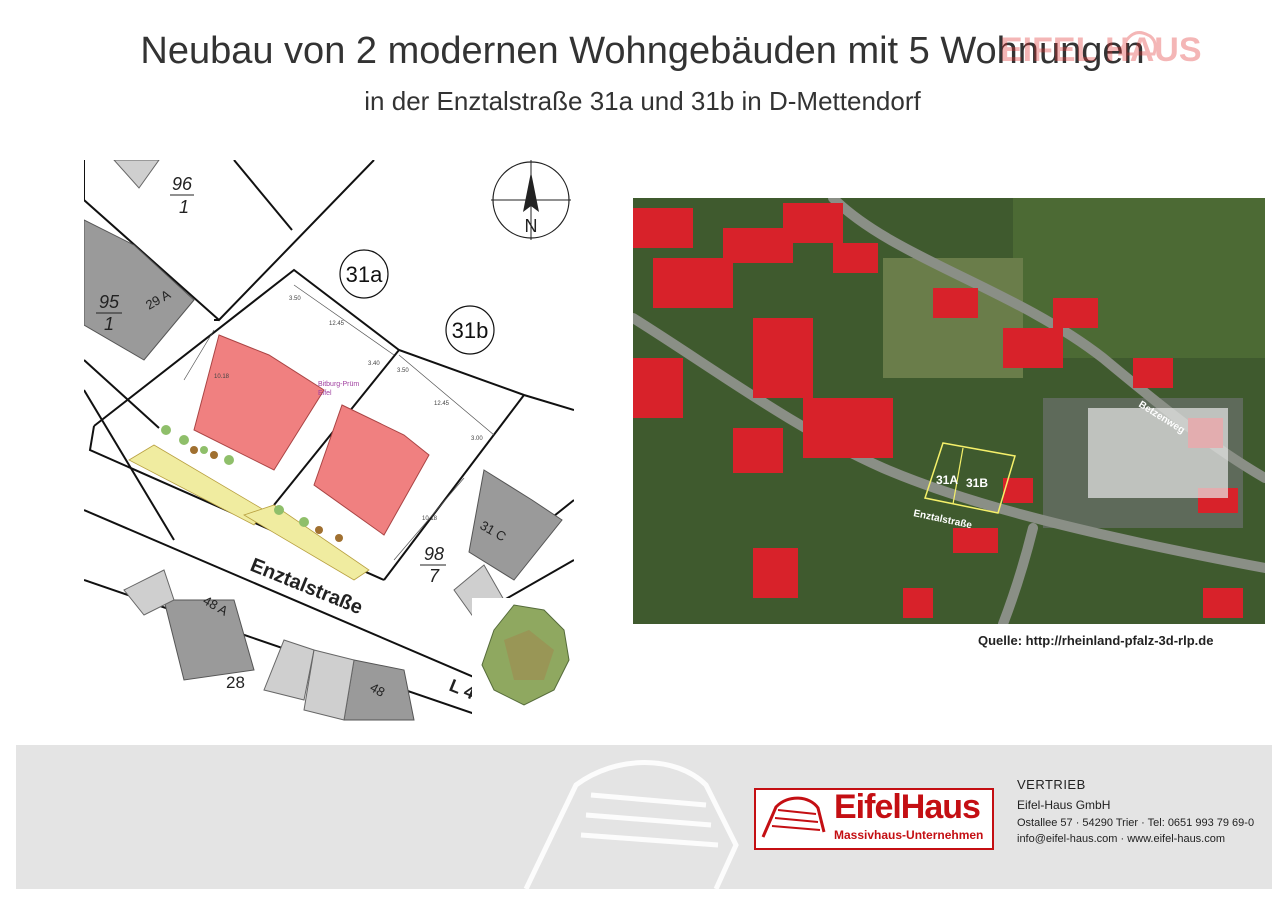  What do you see at coordinates (531, 226) in the screenshot?
I see `north-letter: N` at bounding box center [531, 226].